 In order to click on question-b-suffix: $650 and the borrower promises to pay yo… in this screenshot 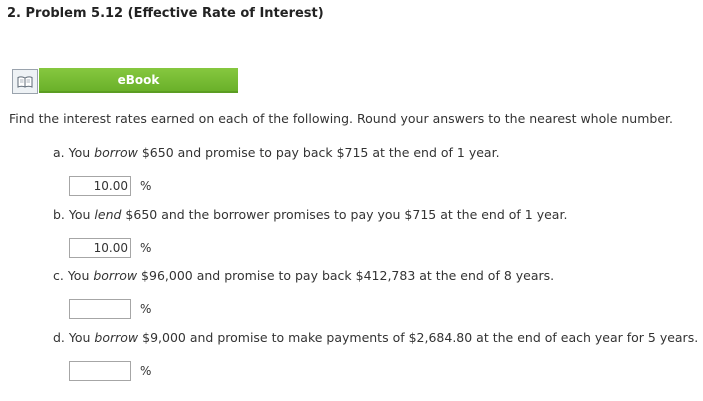, I will do `click(344, 214)`.